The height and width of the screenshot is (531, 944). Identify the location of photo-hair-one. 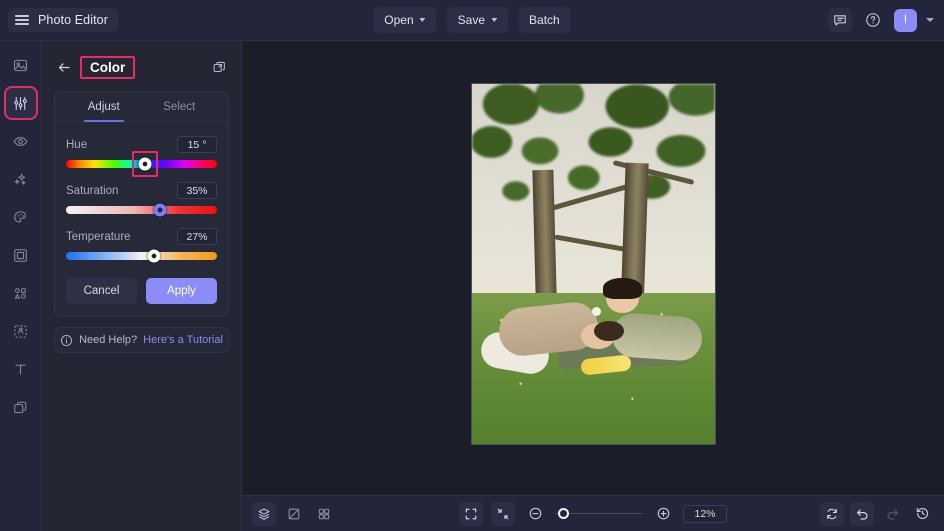
(609, 330).